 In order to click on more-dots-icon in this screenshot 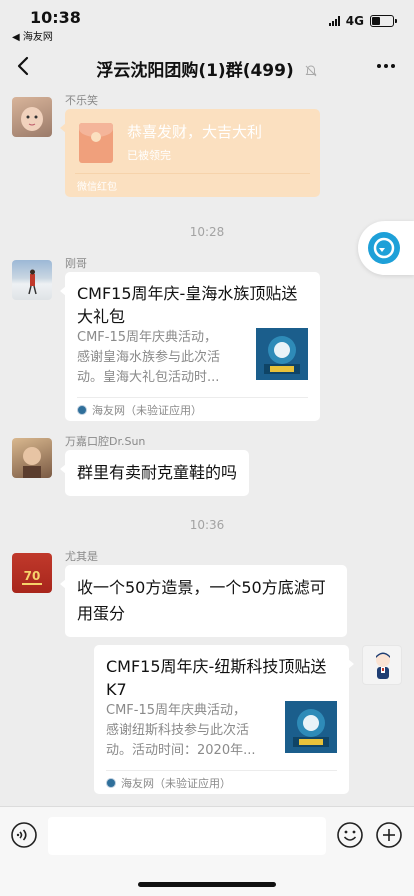, I will do `click(386, 66)`.